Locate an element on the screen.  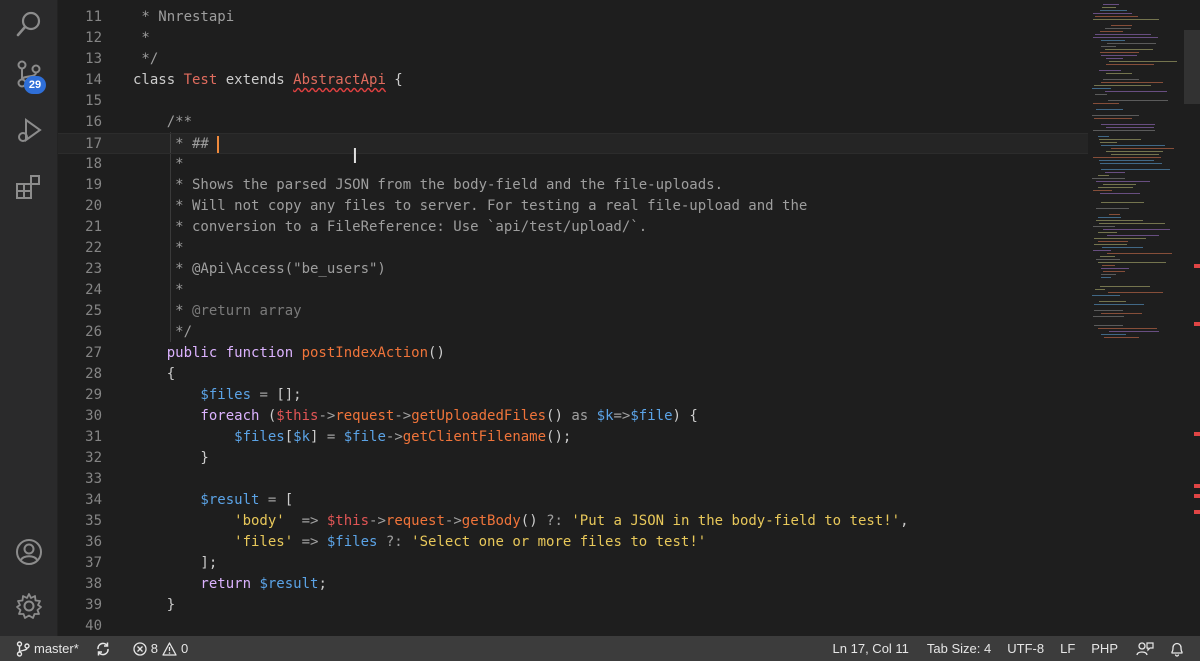
problems-indicator: 8 0 is located at coordinates (157, 648).